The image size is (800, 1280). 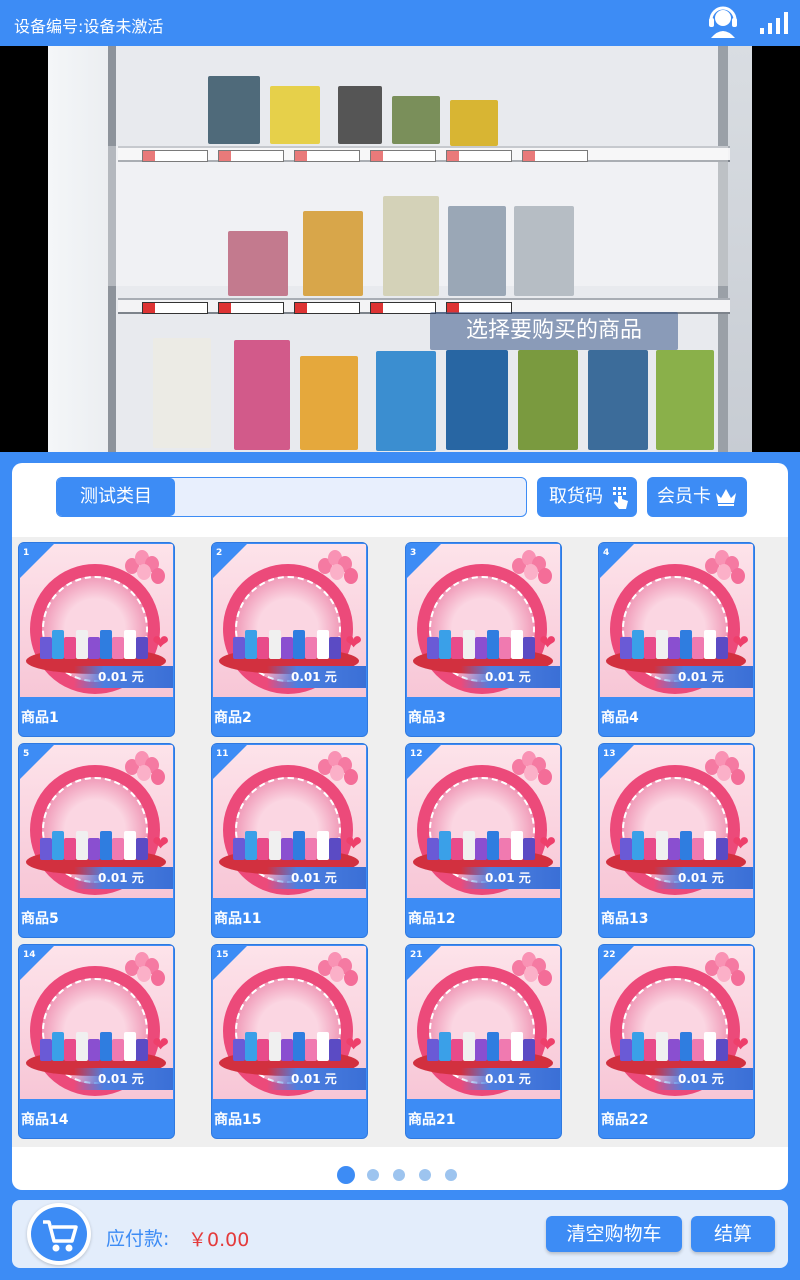 What do you see at coordinates (59, 1234) in the screenshot?
I see `cart-button` at bounding box center [59, 1234].